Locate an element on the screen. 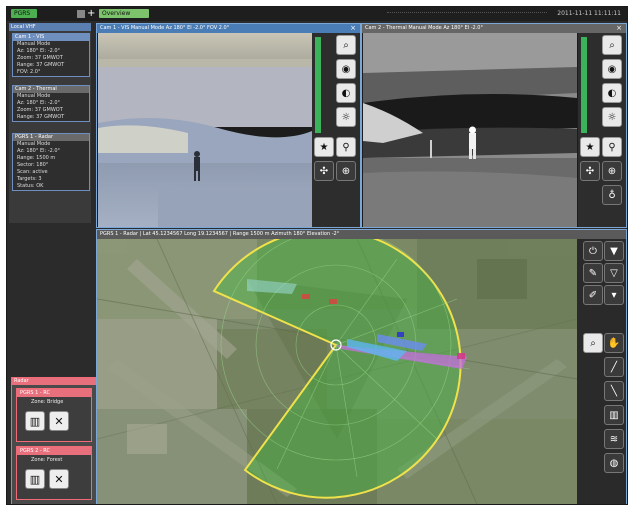 Image resolution: width=633 pixels, height=511 pixels. clock: 2011-11-11 11:11:11 is located at coordinates (589, 13).